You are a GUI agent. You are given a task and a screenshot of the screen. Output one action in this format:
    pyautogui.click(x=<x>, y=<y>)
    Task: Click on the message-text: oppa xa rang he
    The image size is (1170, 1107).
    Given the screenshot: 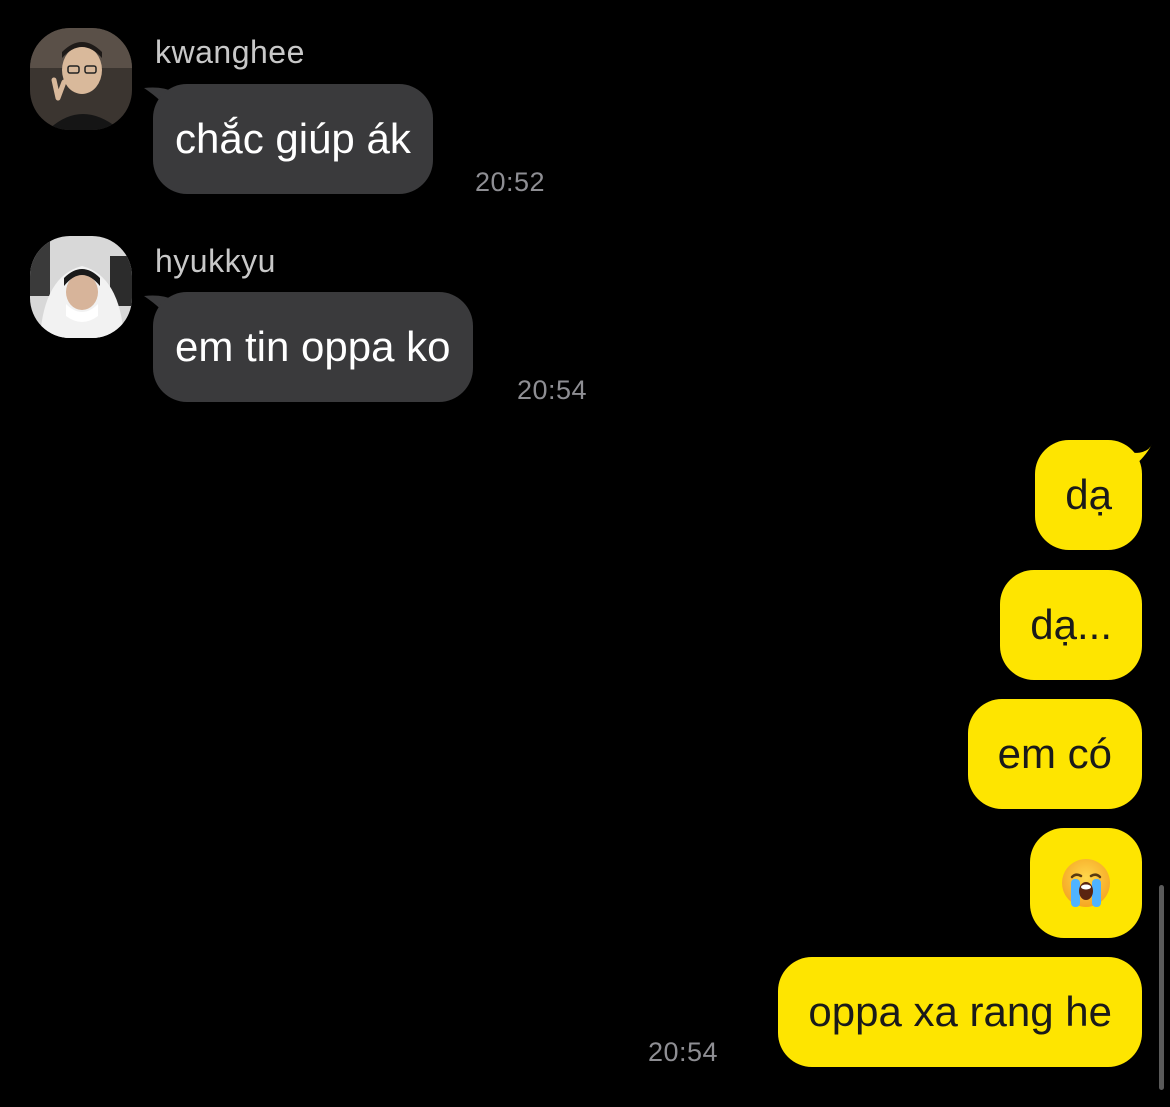 What is the action you would take?
    pyautogui.click(x=960, y=1011)
    